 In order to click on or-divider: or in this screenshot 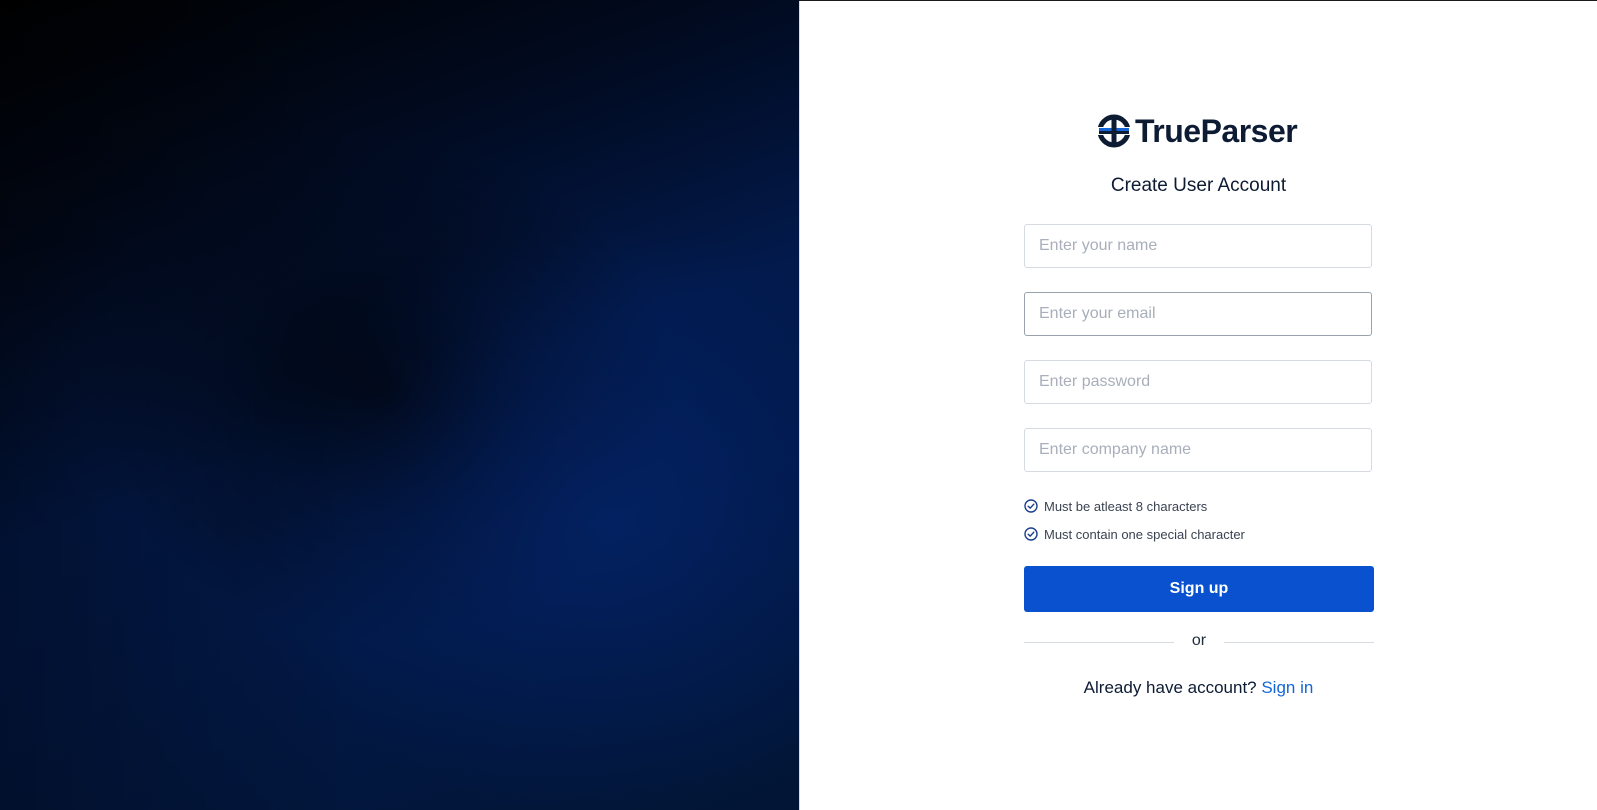, I will do `click(1199, 642)`.